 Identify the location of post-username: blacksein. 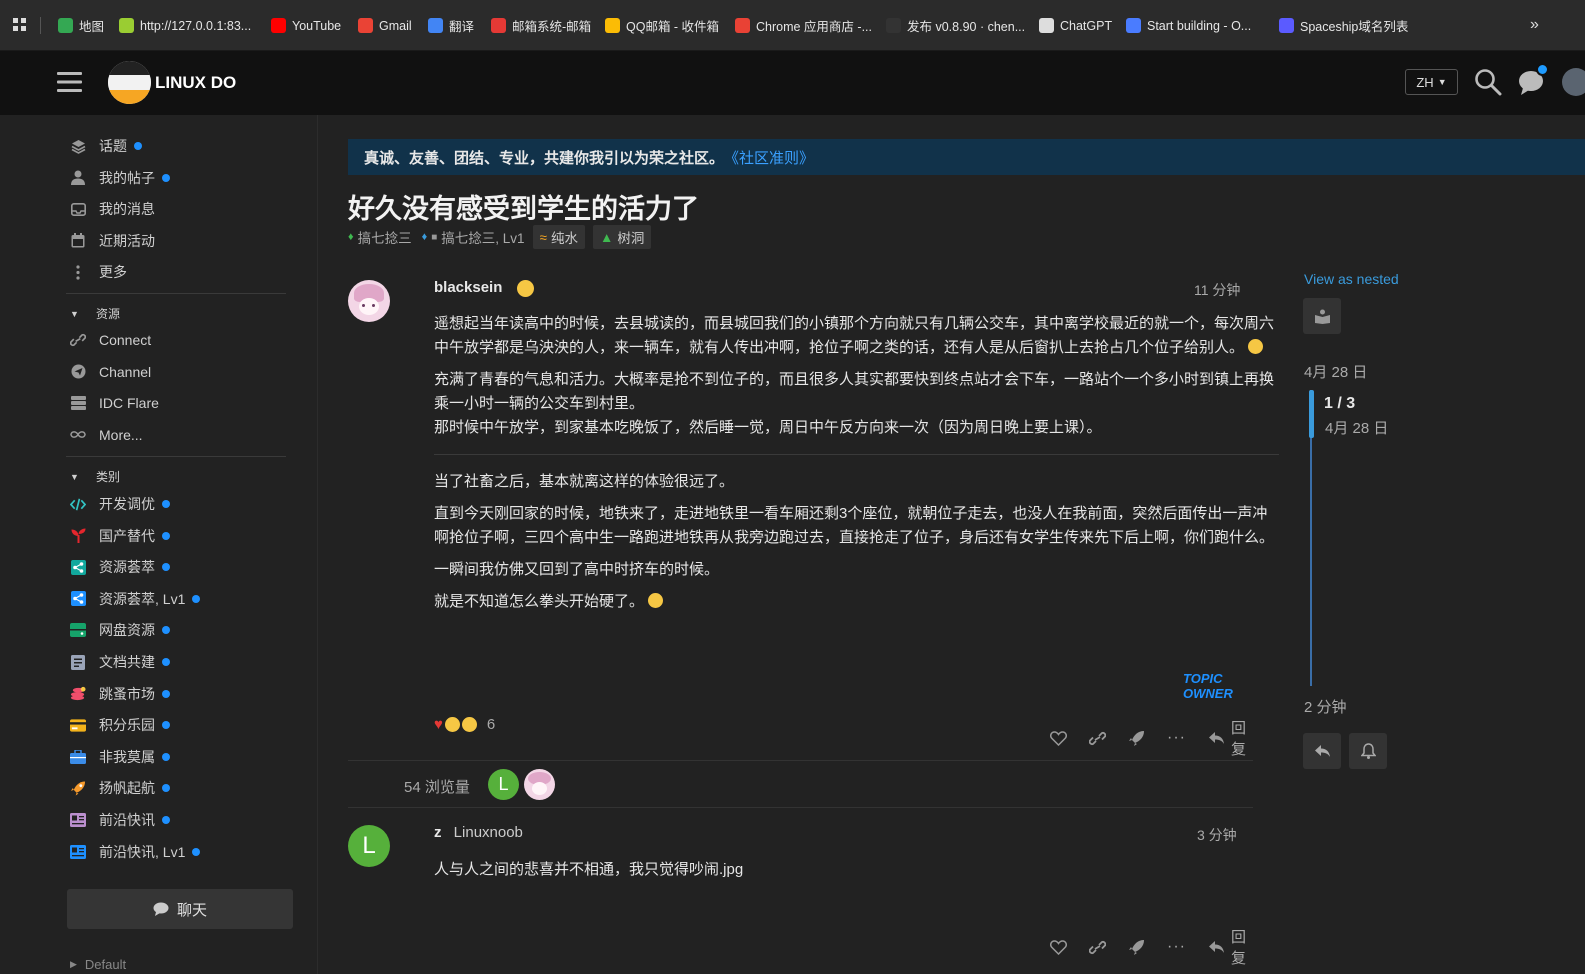
(468, 287).